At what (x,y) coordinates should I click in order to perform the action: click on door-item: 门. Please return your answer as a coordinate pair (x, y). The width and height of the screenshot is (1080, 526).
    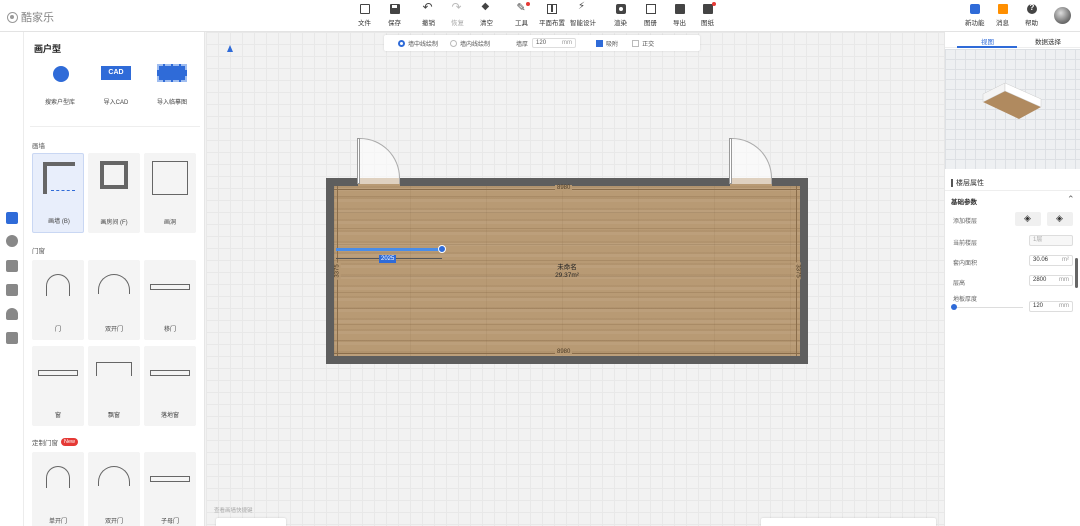
    Looking at the image, I should click on (58, 300).